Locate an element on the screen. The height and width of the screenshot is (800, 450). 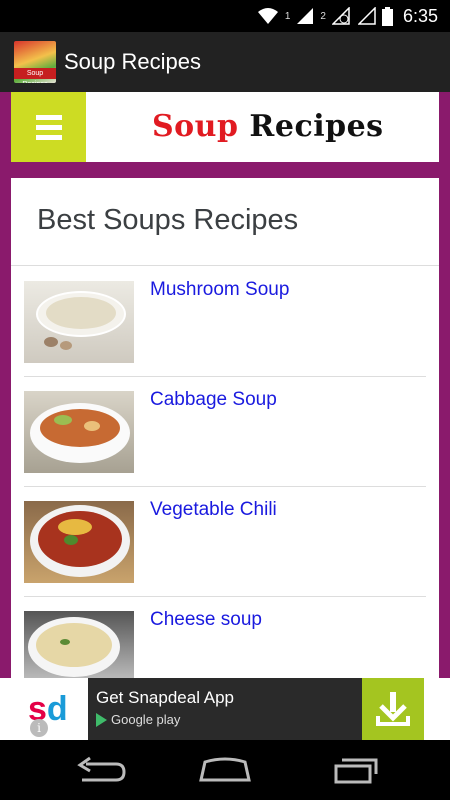
google-play-badge: Google play is located at coordinates (138, 719).